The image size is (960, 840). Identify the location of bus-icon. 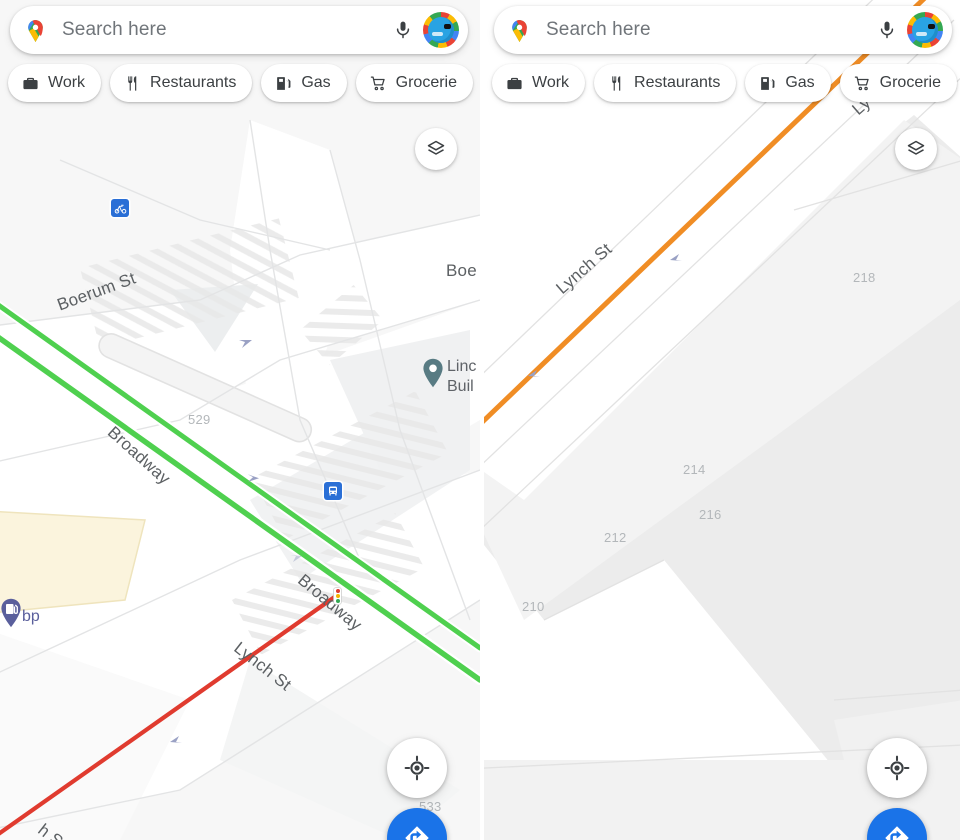
(333, 491).